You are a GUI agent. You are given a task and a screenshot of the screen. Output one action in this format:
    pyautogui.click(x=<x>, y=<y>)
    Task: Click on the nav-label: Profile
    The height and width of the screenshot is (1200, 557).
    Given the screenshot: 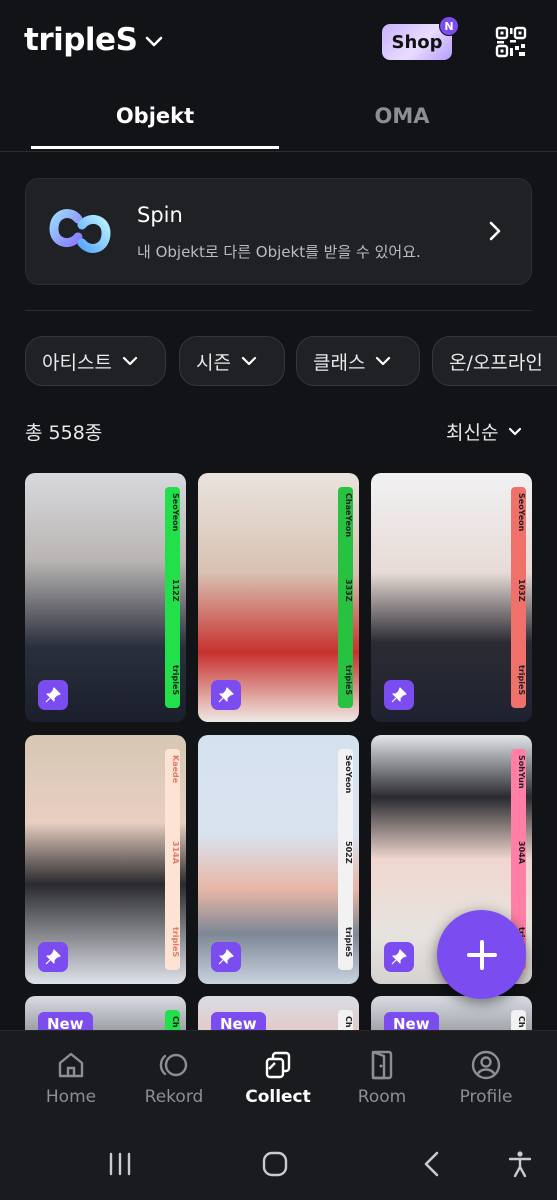 What is the action you would take?
    pyautogui.click(x=486, y=1097)
    